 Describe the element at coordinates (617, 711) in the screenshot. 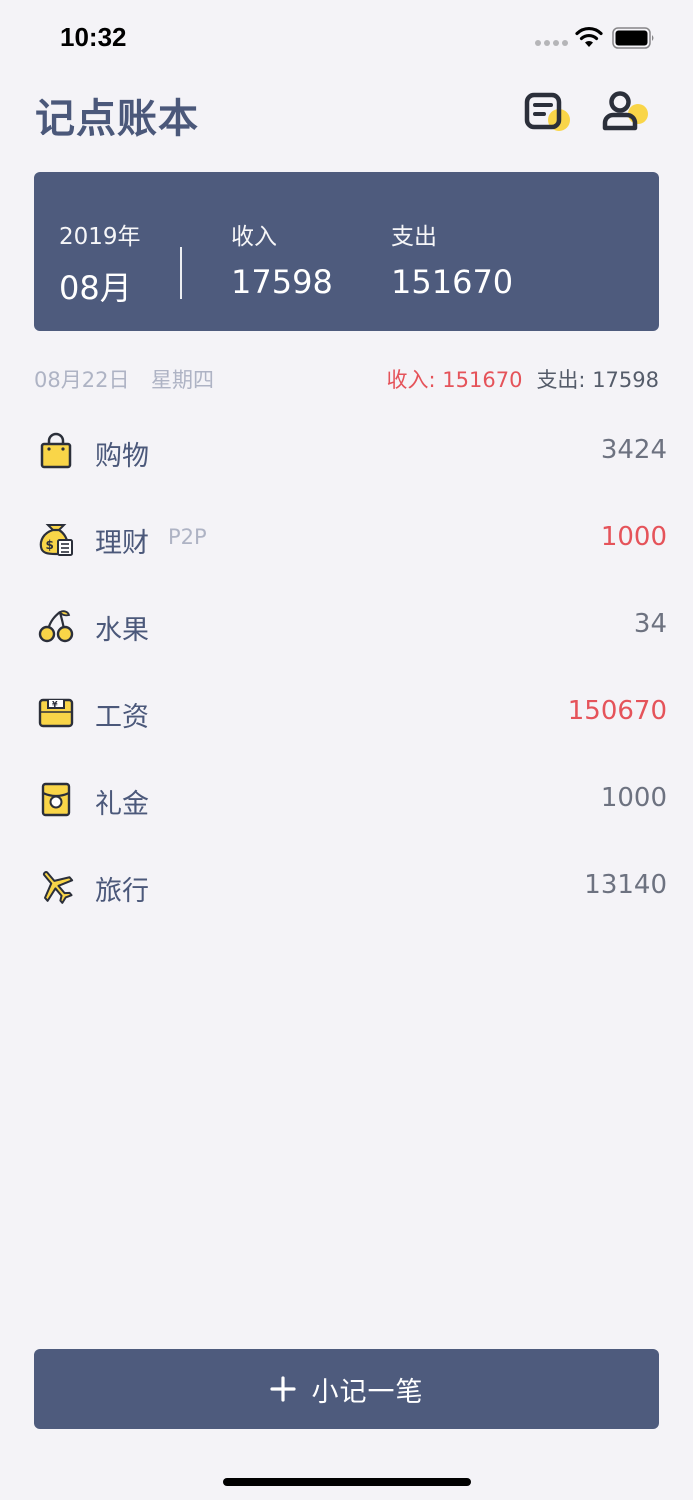

I see `record-amount: 150670` at that location.